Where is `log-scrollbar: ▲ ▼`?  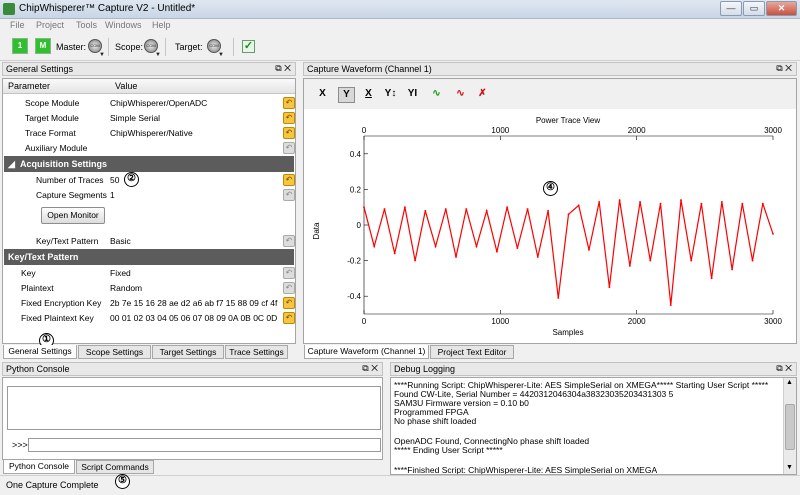
log-scrollbar: ▲ ▼ is located at coordinates (789, 426).